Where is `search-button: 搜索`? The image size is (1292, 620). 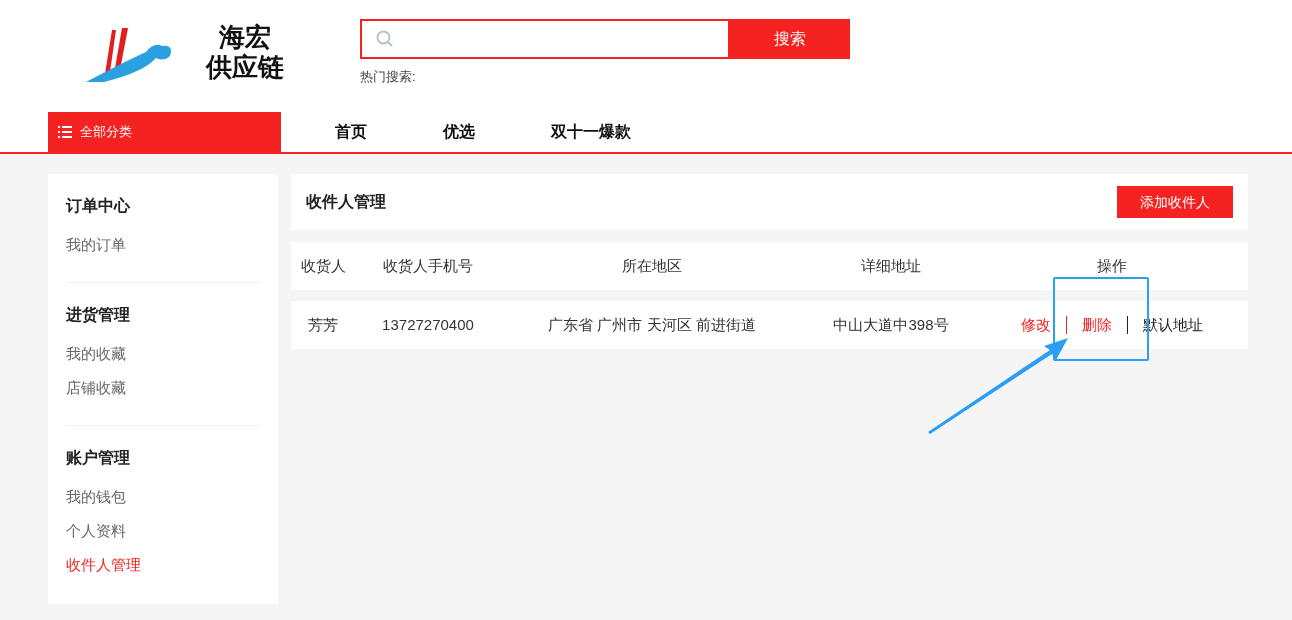 search-button: 搜索 is located at coordinates (790, 39).